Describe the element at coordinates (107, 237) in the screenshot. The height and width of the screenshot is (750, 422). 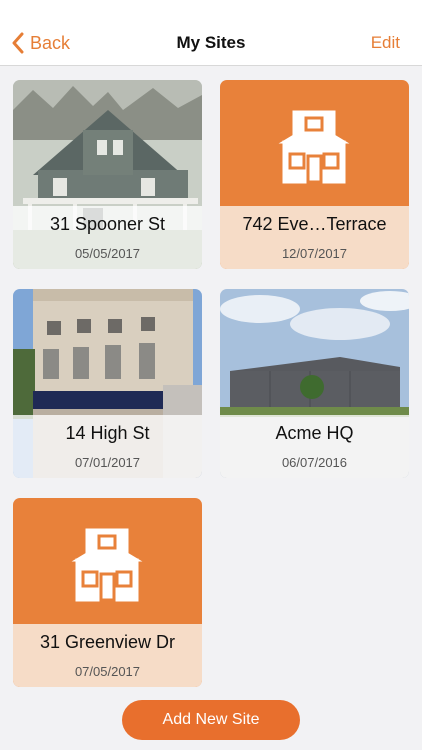
I see `site-caption: 31 Spooner St 05/05/2017` at that location.